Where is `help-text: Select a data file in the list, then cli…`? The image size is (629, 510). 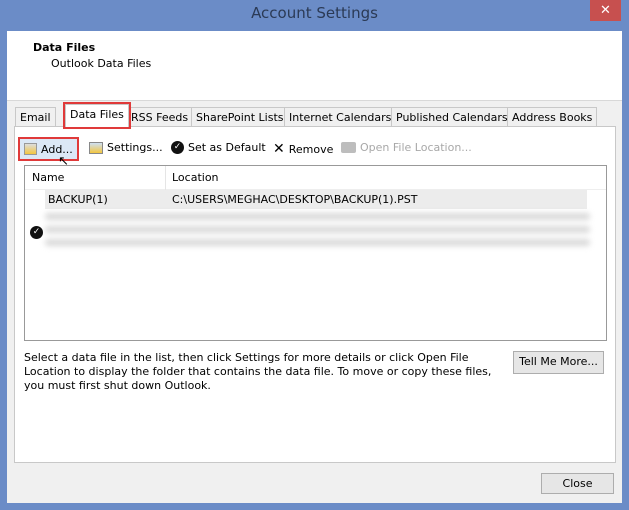 help-text: Select a data file in the list, then cli… is located at coordinates (258, 371).